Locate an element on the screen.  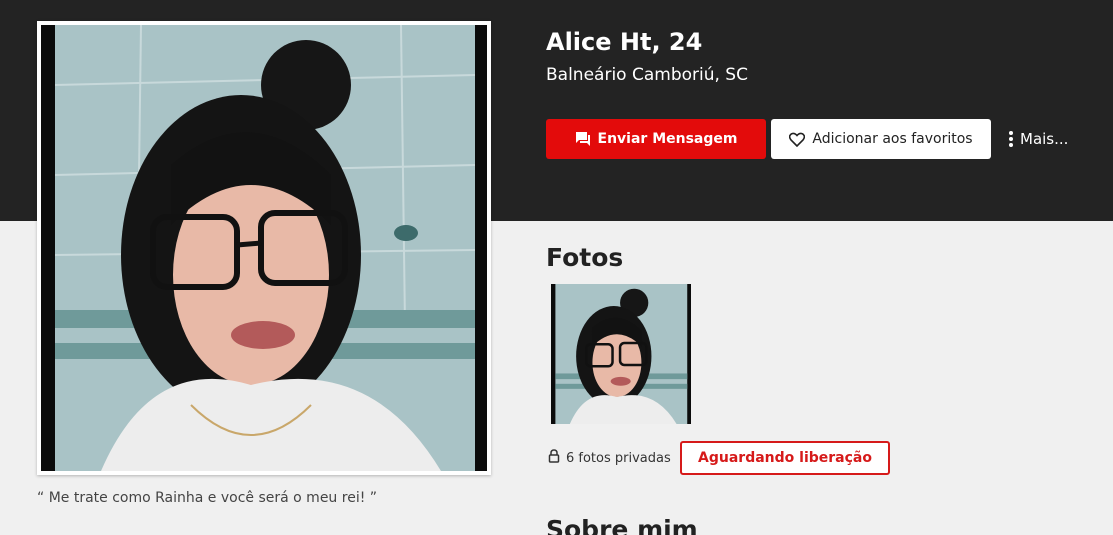
profile-location: Balneário Camboriú, SC is located at coordinates (647, 75).